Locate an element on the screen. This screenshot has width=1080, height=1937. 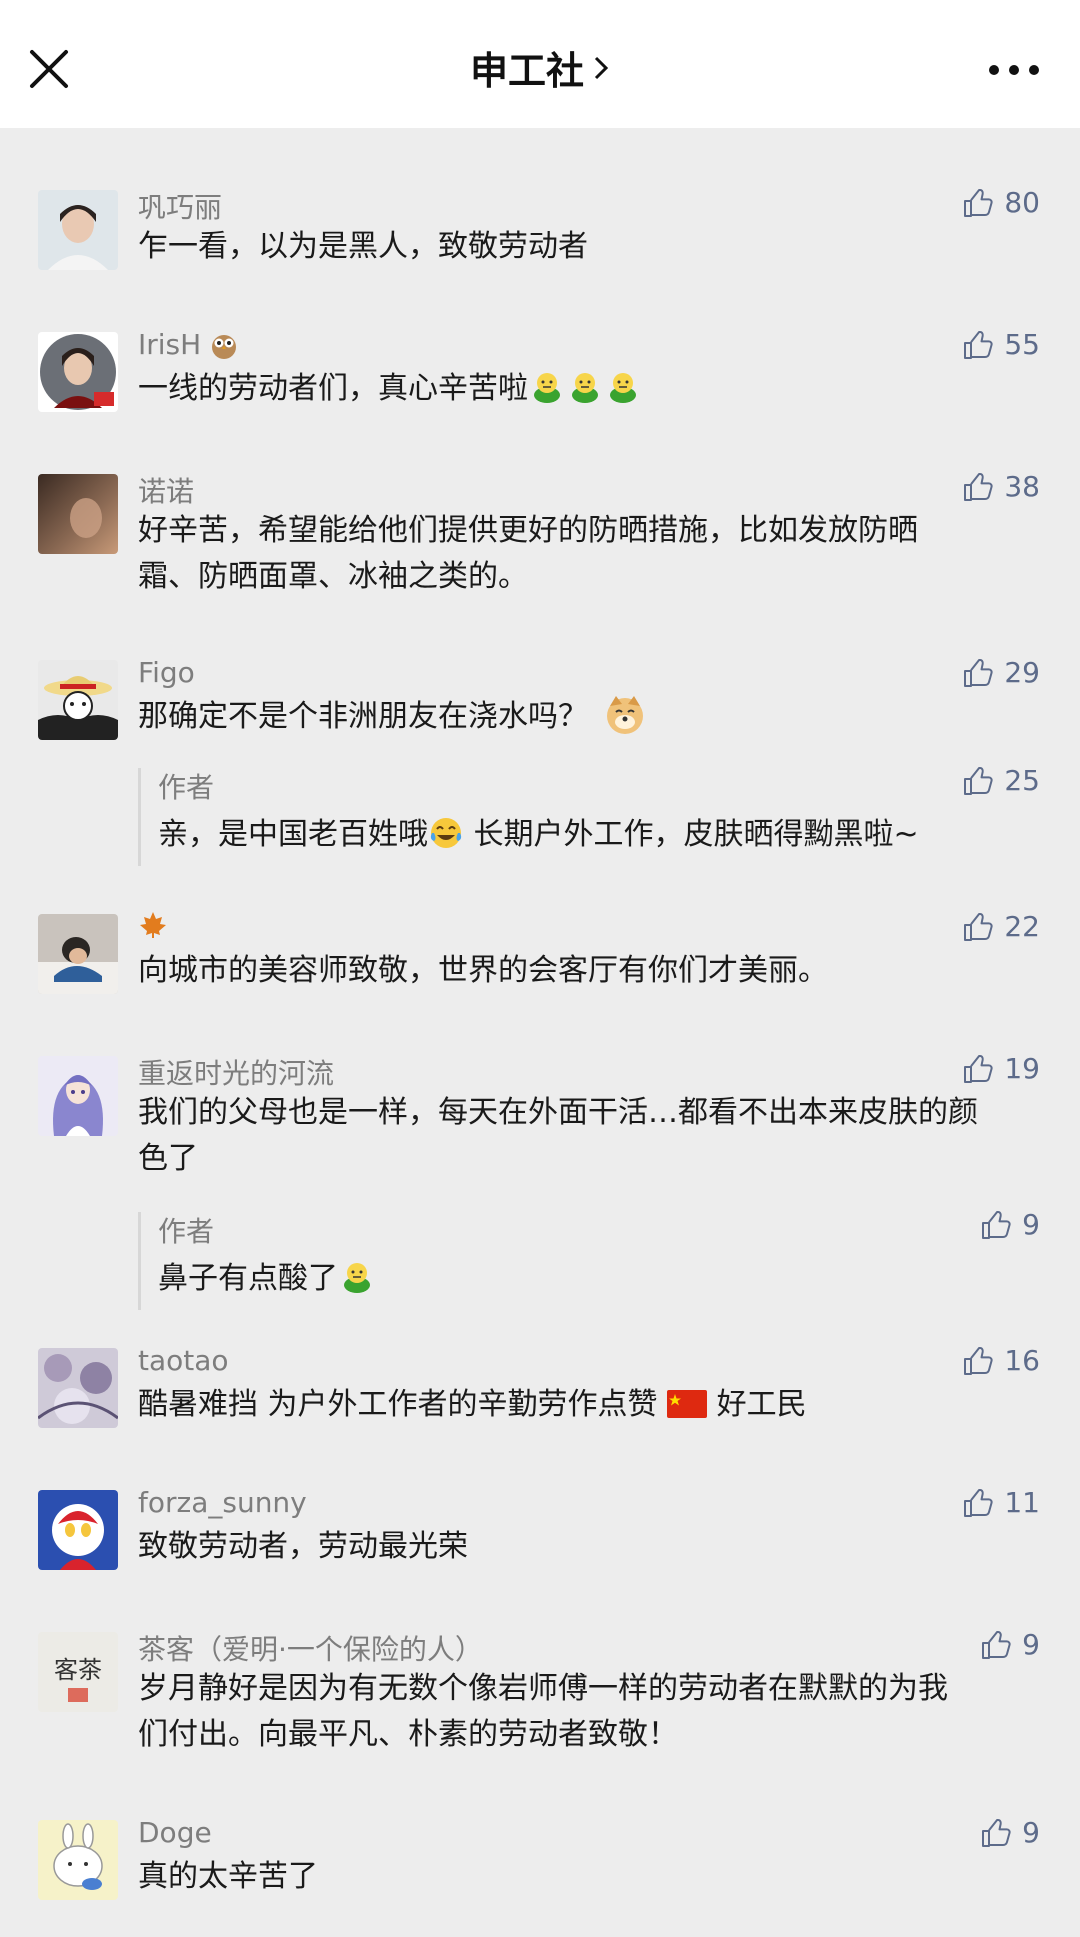
close-button is located at coordinates (50, 68).